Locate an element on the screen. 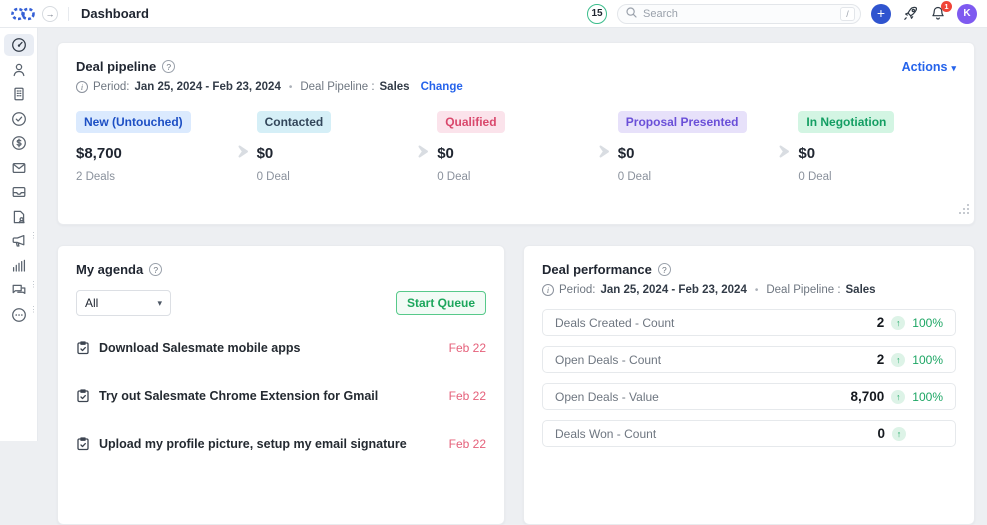 This screenshot has width=987, height=525. topbar-divider is located at coordinates (68, 14).